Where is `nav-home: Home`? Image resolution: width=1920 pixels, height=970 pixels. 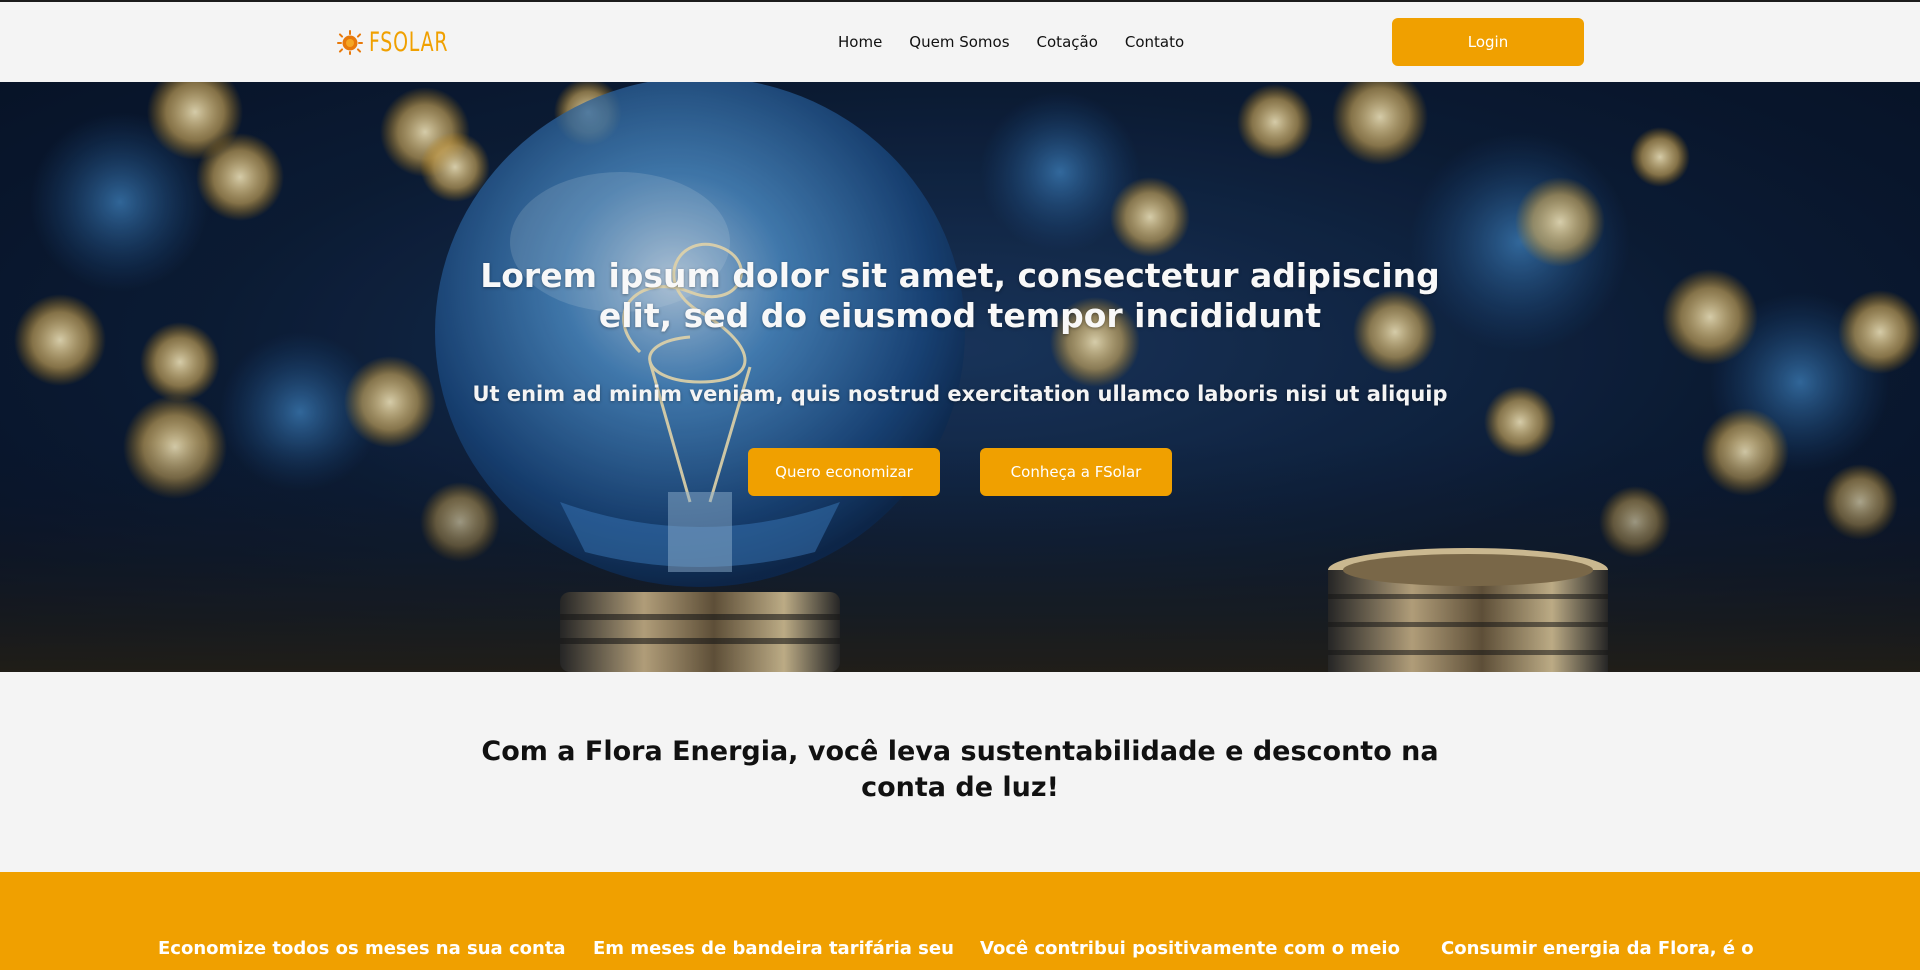
nav-home: Home is located at coordinates (860, 42).